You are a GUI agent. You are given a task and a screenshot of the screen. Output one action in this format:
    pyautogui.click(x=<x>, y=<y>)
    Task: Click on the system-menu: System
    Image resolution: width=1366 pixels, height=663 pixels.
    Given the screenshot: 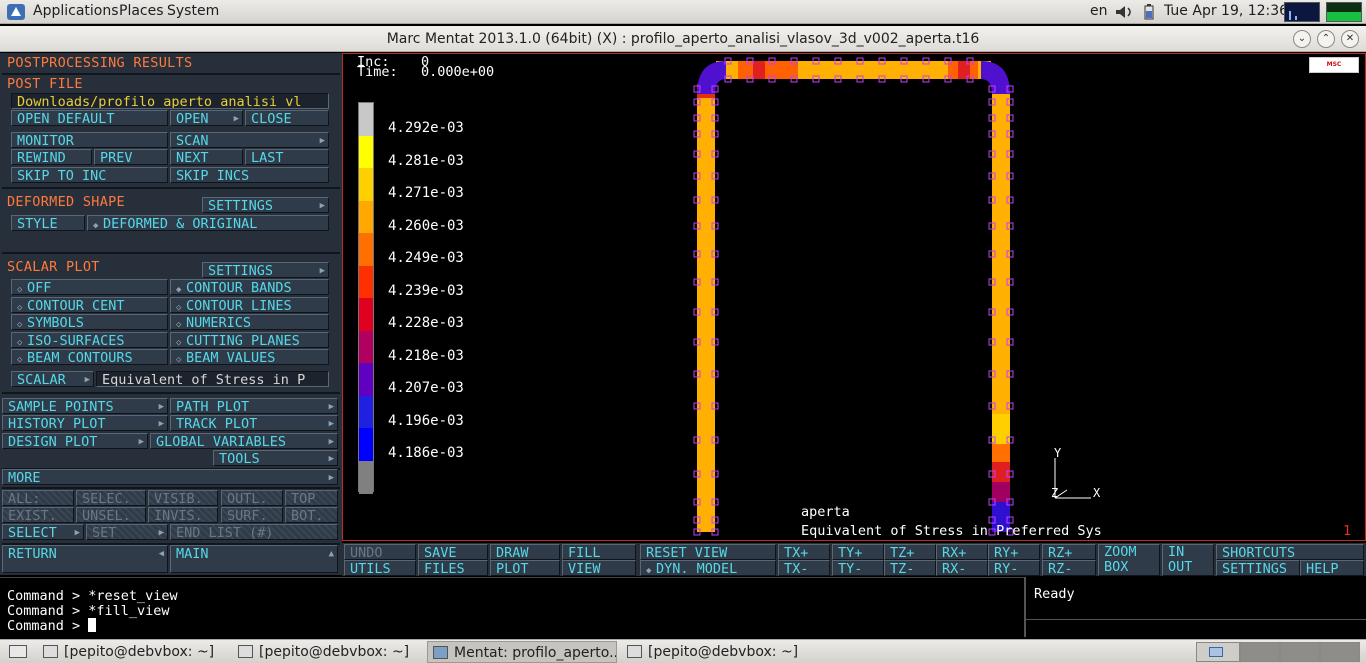 What is the action you would take?
    pyautogui.click(x=193, y=11)
    